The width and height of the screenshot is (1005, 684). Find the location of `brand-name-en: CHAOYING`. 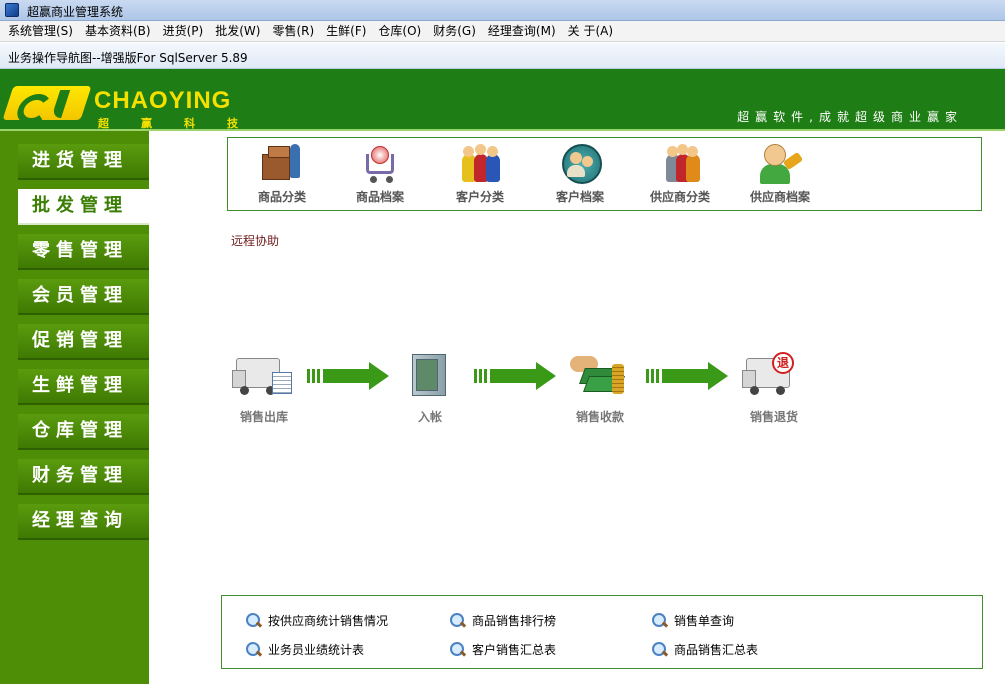

brand-name-en: CHAOYING is located at coordinates (163, 100).